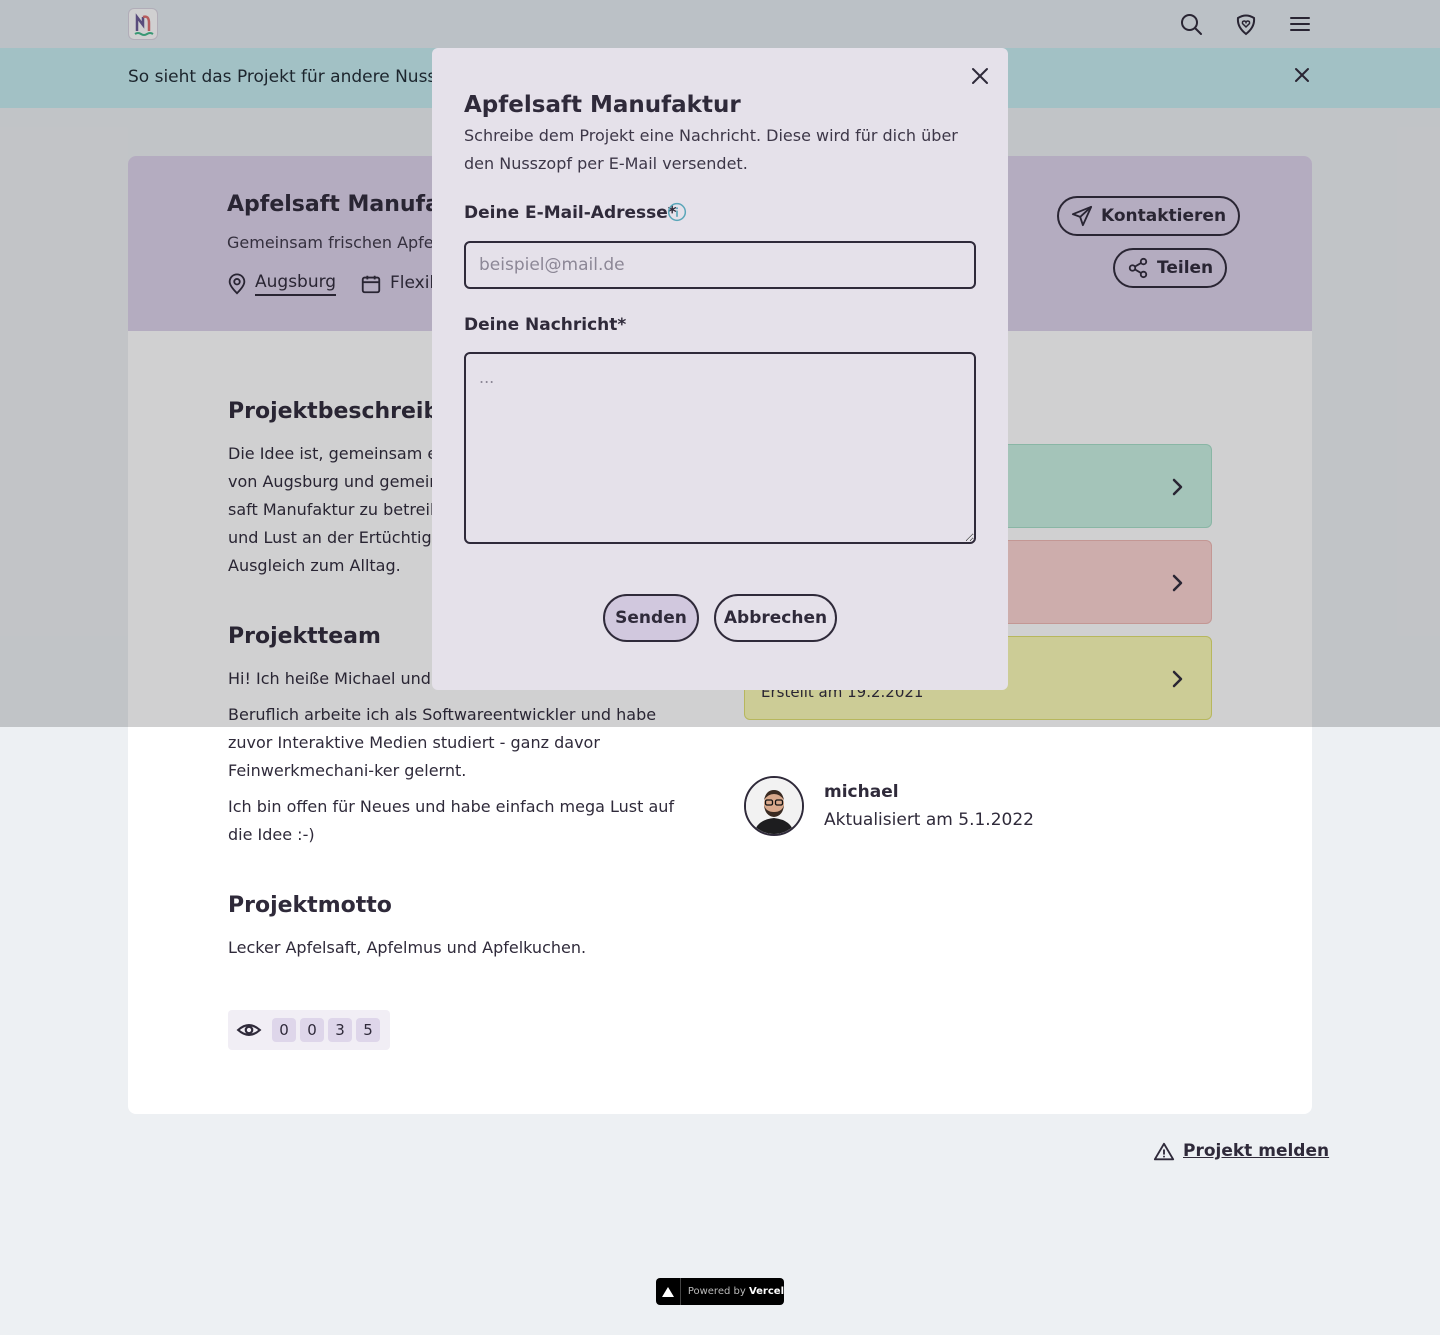 The width and height of the screenshot is (1440, 1335). I want to click on info-icon, so click(677, 212).